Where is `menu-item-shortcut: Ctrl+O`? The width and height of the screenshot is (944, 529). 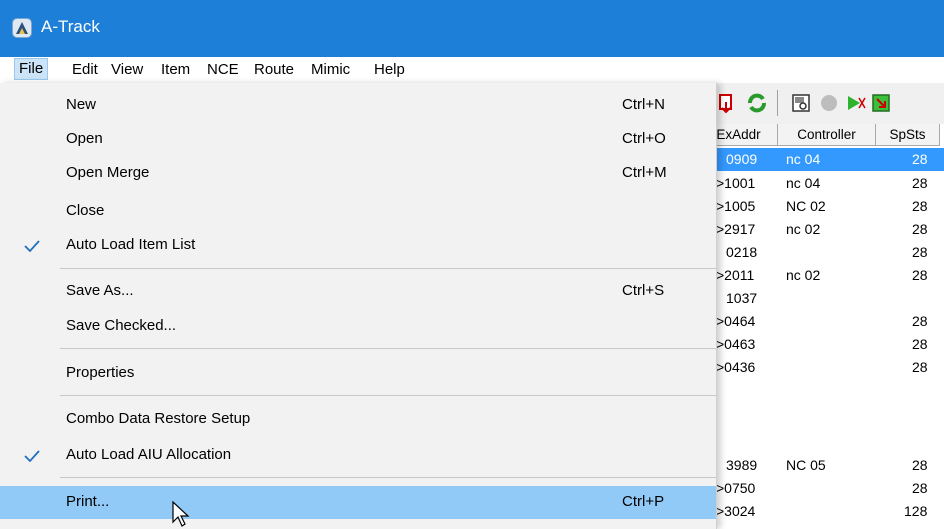
menu-item-shortcut: Ctrl+O is located at coordinates (644, 138).